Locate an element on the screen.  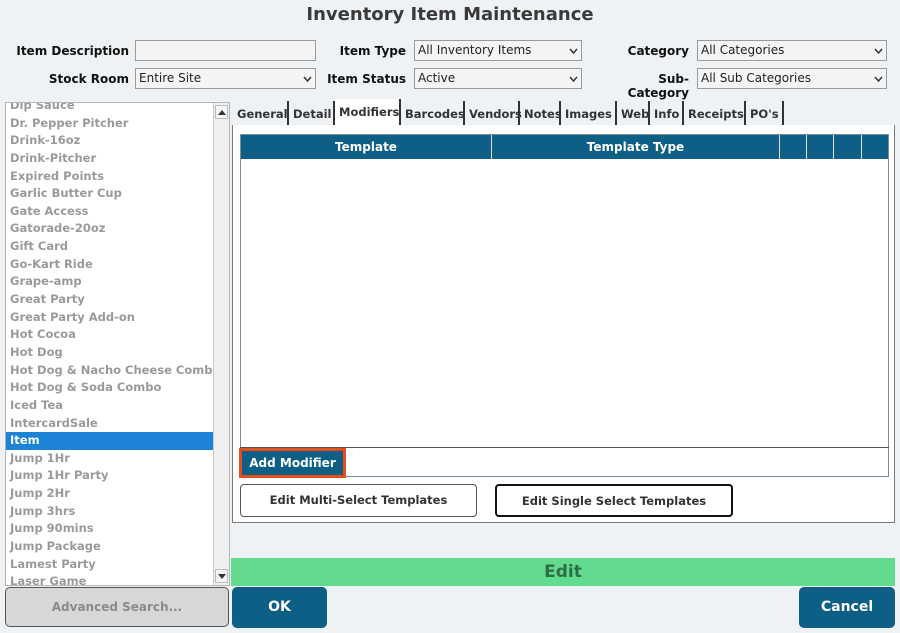
sub-category-select: All Sub Categories is located at coordinates (792, 78).